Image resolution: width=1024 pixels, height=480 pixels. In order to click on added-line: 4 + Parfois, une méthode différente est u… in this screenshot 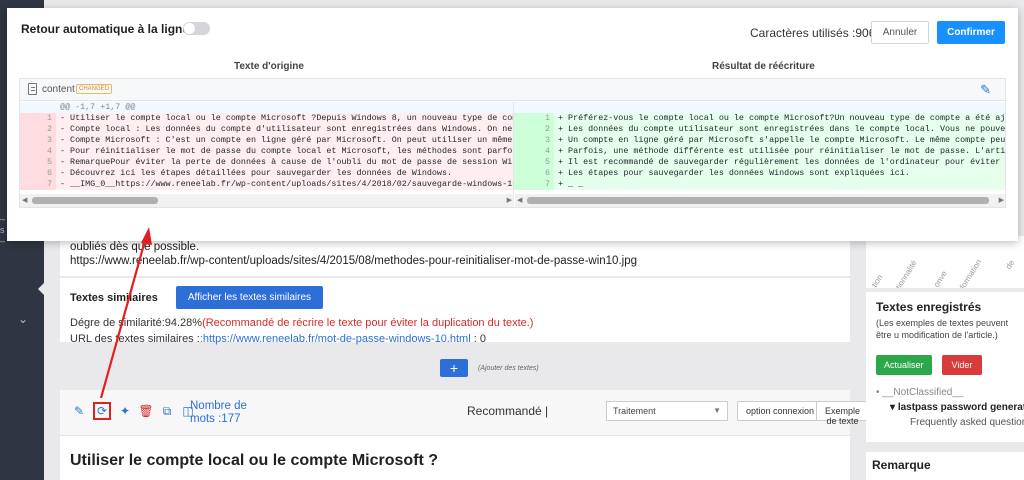, I will do `click(760, 151)`.